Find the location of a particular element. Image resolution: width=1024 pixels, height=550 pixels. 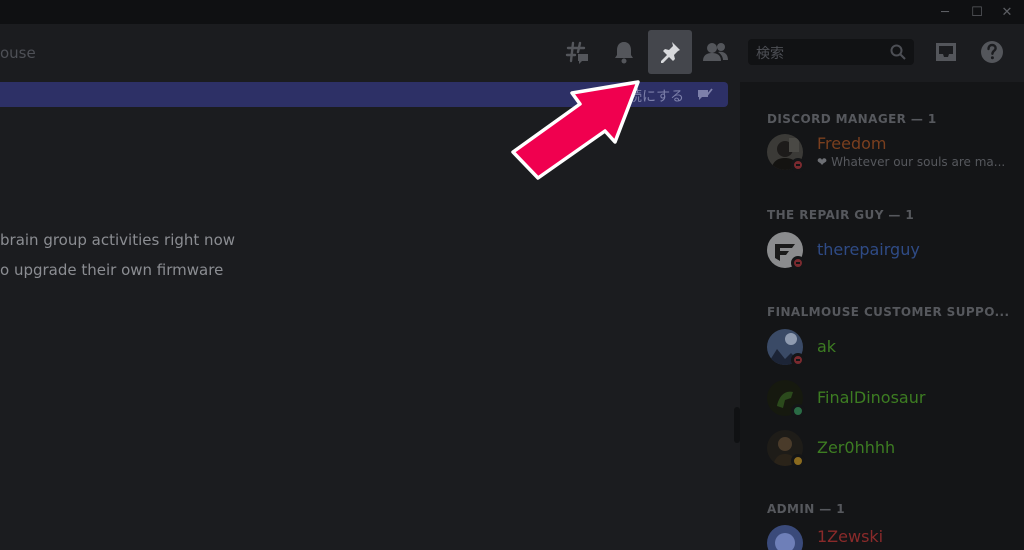

message-line: o upgrade their own firmware is located at coordinates (112, 270).